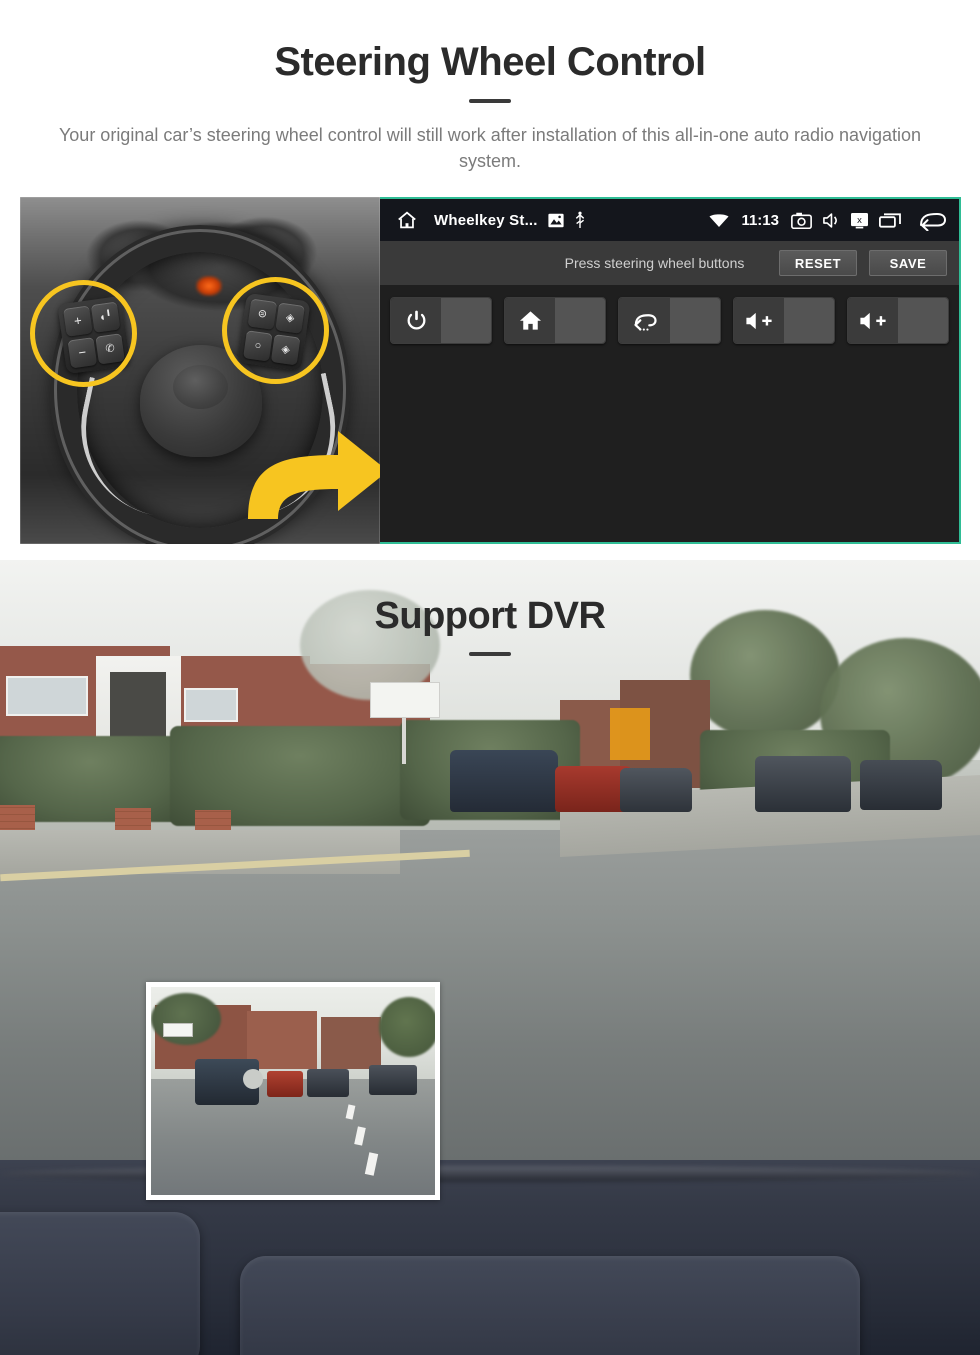 Image resolution: width=980 pixels, height=1355 pixels. What do you see at coordinates (404, 741) in the screenshot?
I see `sign-post` at bounding box center [404, 741].